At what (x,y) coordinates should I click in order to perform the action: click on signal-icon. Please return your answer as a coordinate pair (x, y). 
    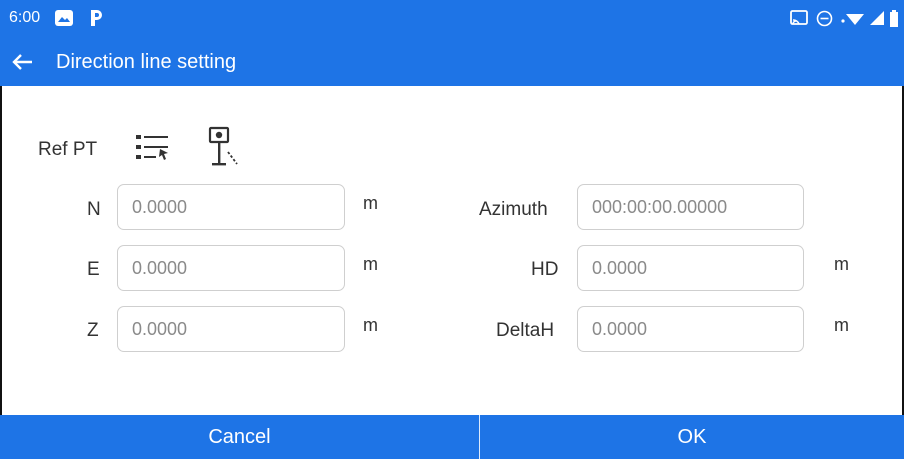
    Looking at the image, I should click on (877, 20).